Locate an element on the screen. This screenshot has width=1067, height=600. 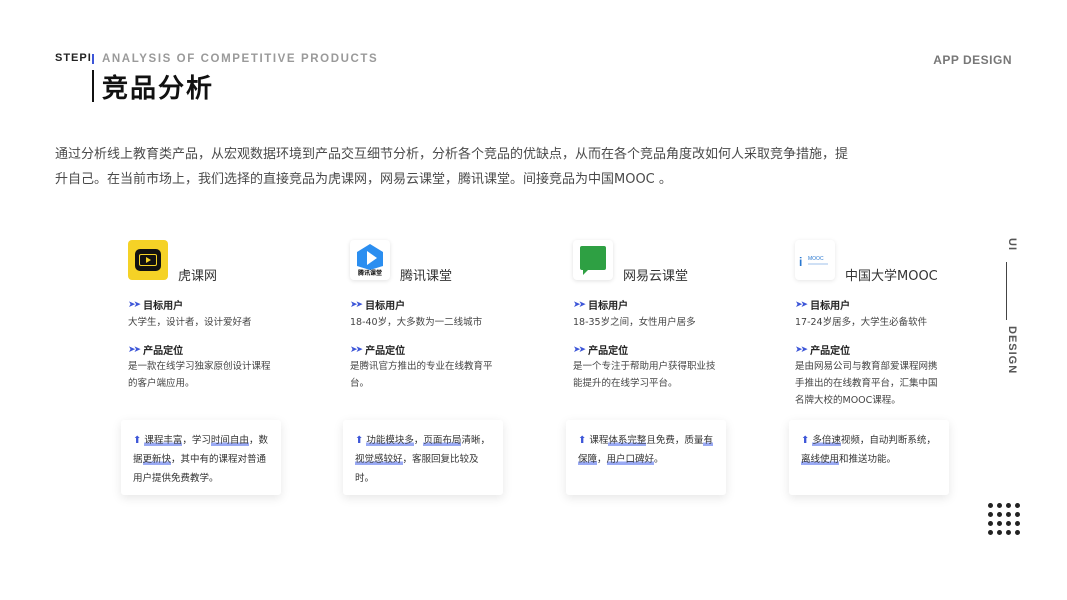
summary-box-wangyi: ⬆ 课程体系完整且免费，质量有保障，用户口碑好。 is located at coordinates (646, 457).